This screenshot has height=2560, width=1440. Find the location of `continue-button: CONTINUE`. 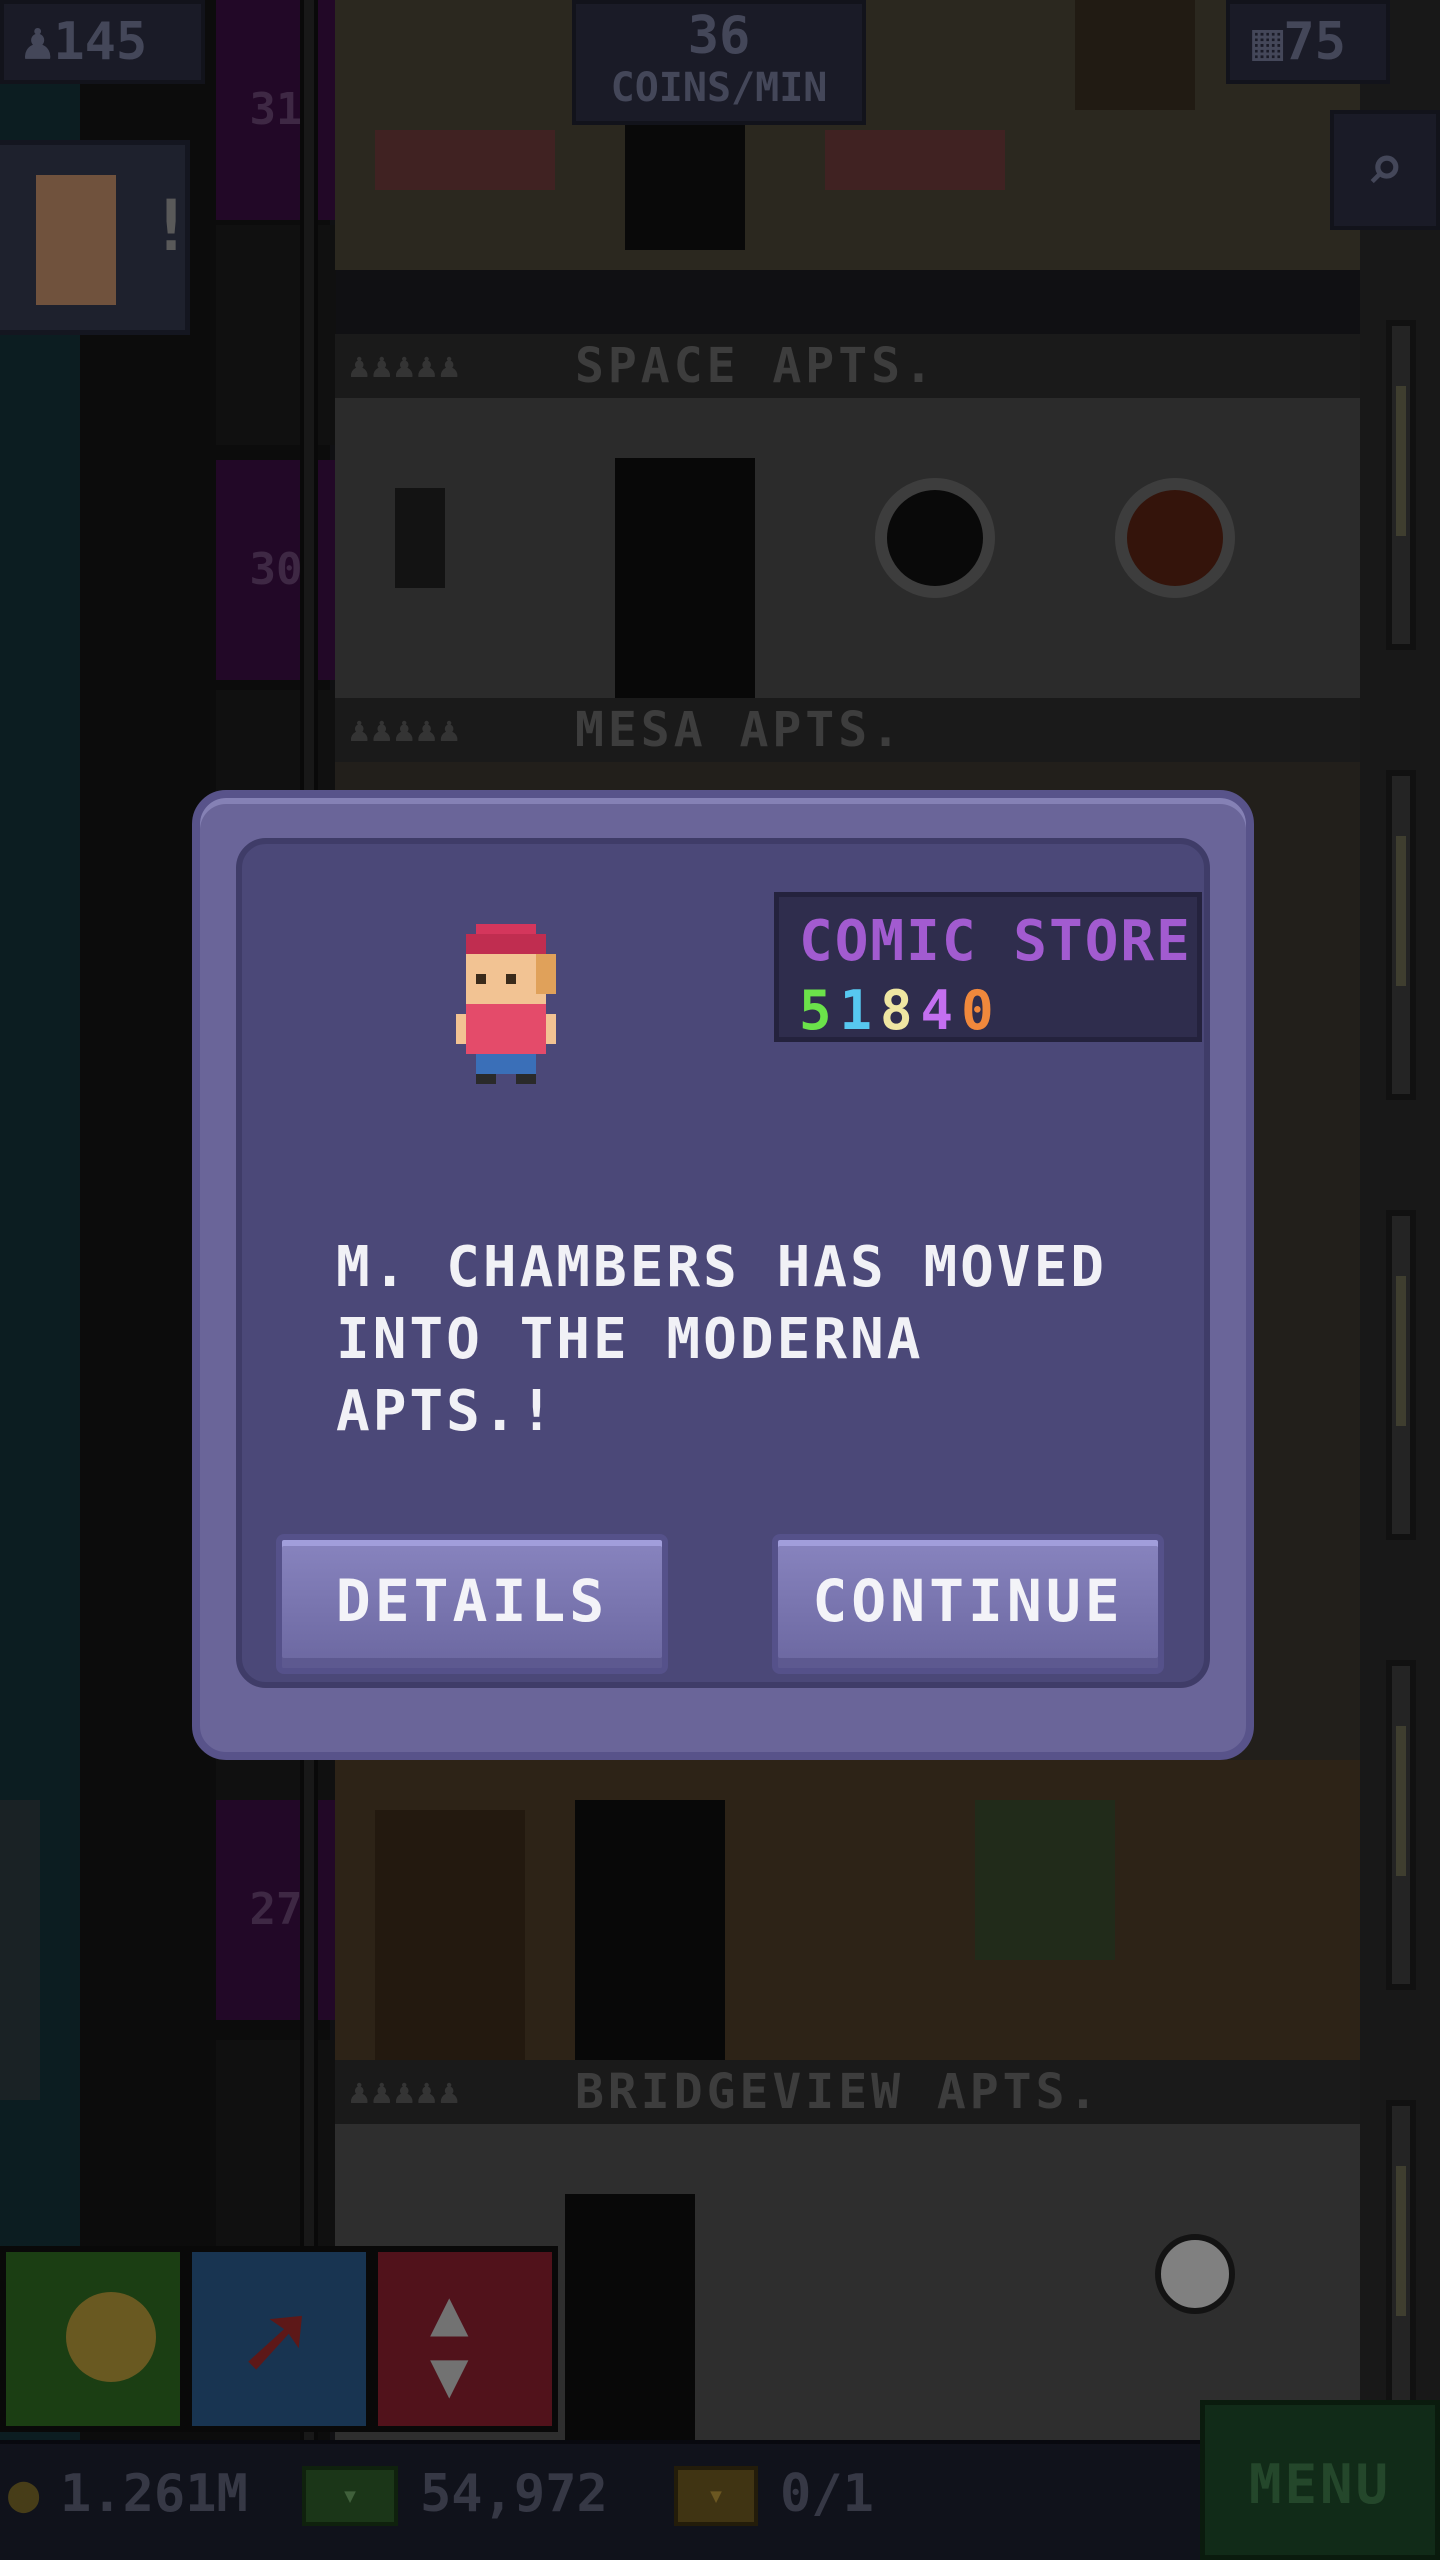

continue-button: CONTINUE is located at coordinates (968, 1604).